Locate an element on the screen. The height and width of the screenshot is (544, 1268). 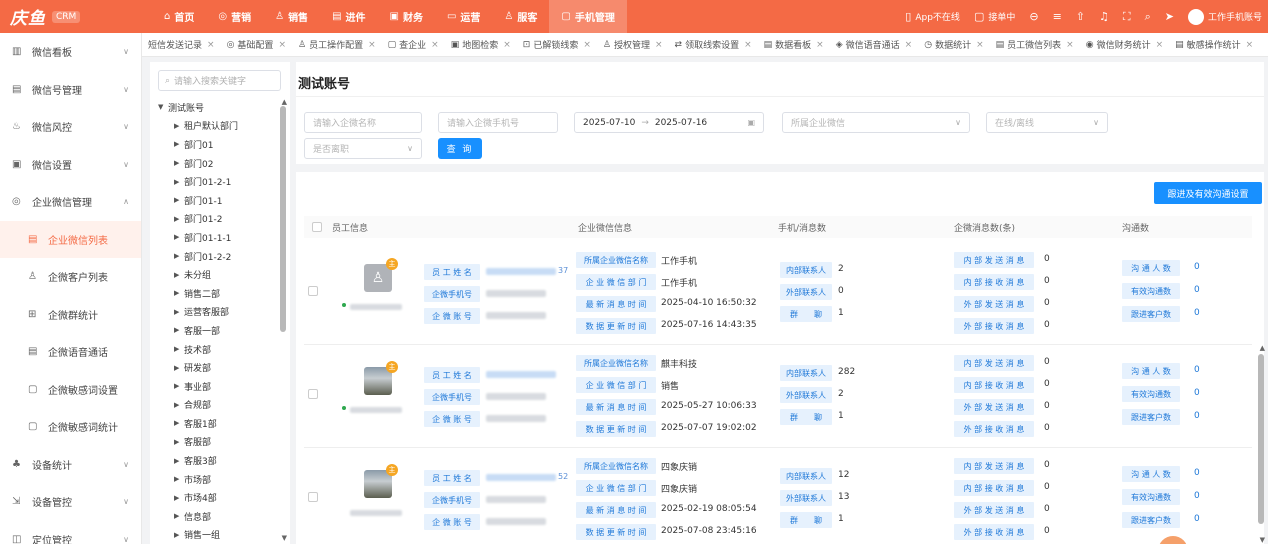
app-logo: 庆鱼 CRM is located at coordinates (70, 16).